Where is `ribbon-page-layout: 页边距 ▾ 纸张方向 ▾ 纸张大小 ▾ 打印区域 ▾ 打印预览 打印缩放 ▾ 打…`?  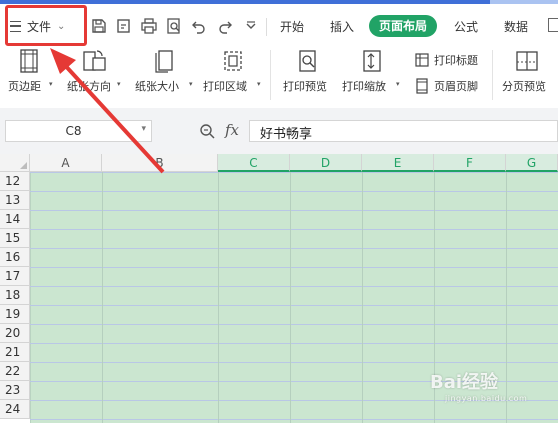
ribbon-page-layout: 页边距 ▾ 纸张方向 ▾ 纸张大小 ▾ 打印区域 ▾ 打印预览 打印缩放 ▾ 打… is located at coordinates (279, 77).